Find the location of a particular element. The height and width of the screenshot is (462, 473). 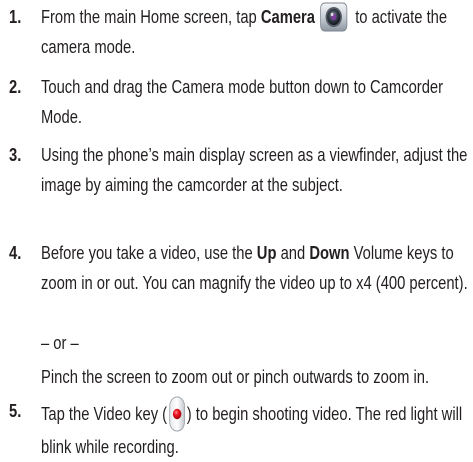

step-number: 2. is located at coordinates (15, 87).